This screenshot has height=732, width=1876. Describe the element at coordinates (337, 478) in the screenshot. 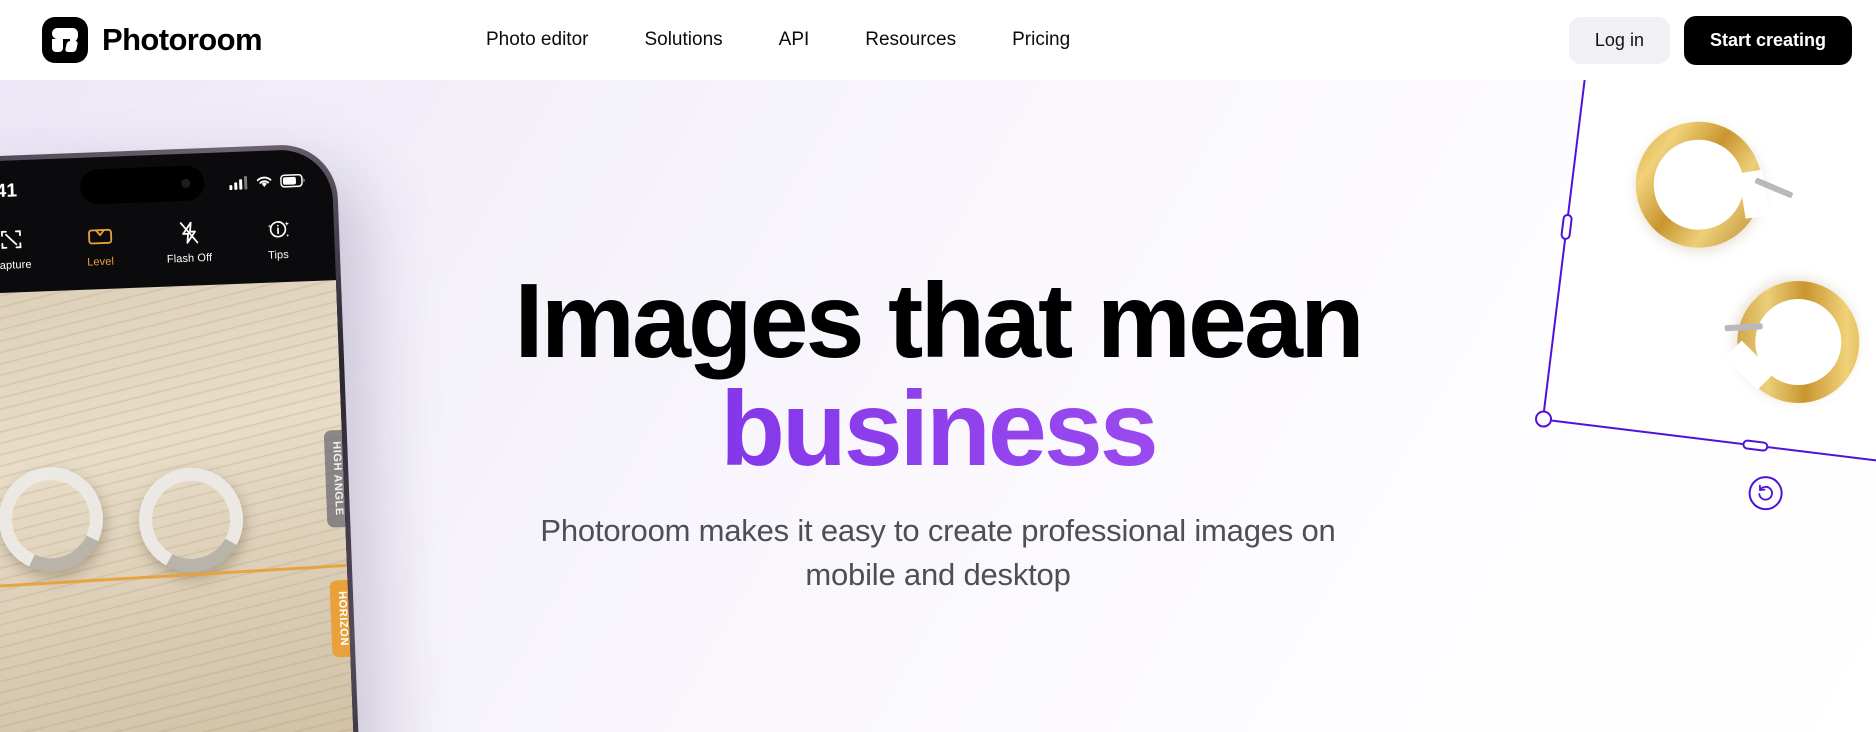

I see `badge-high-angle: HIGH ANGLE` at that location.